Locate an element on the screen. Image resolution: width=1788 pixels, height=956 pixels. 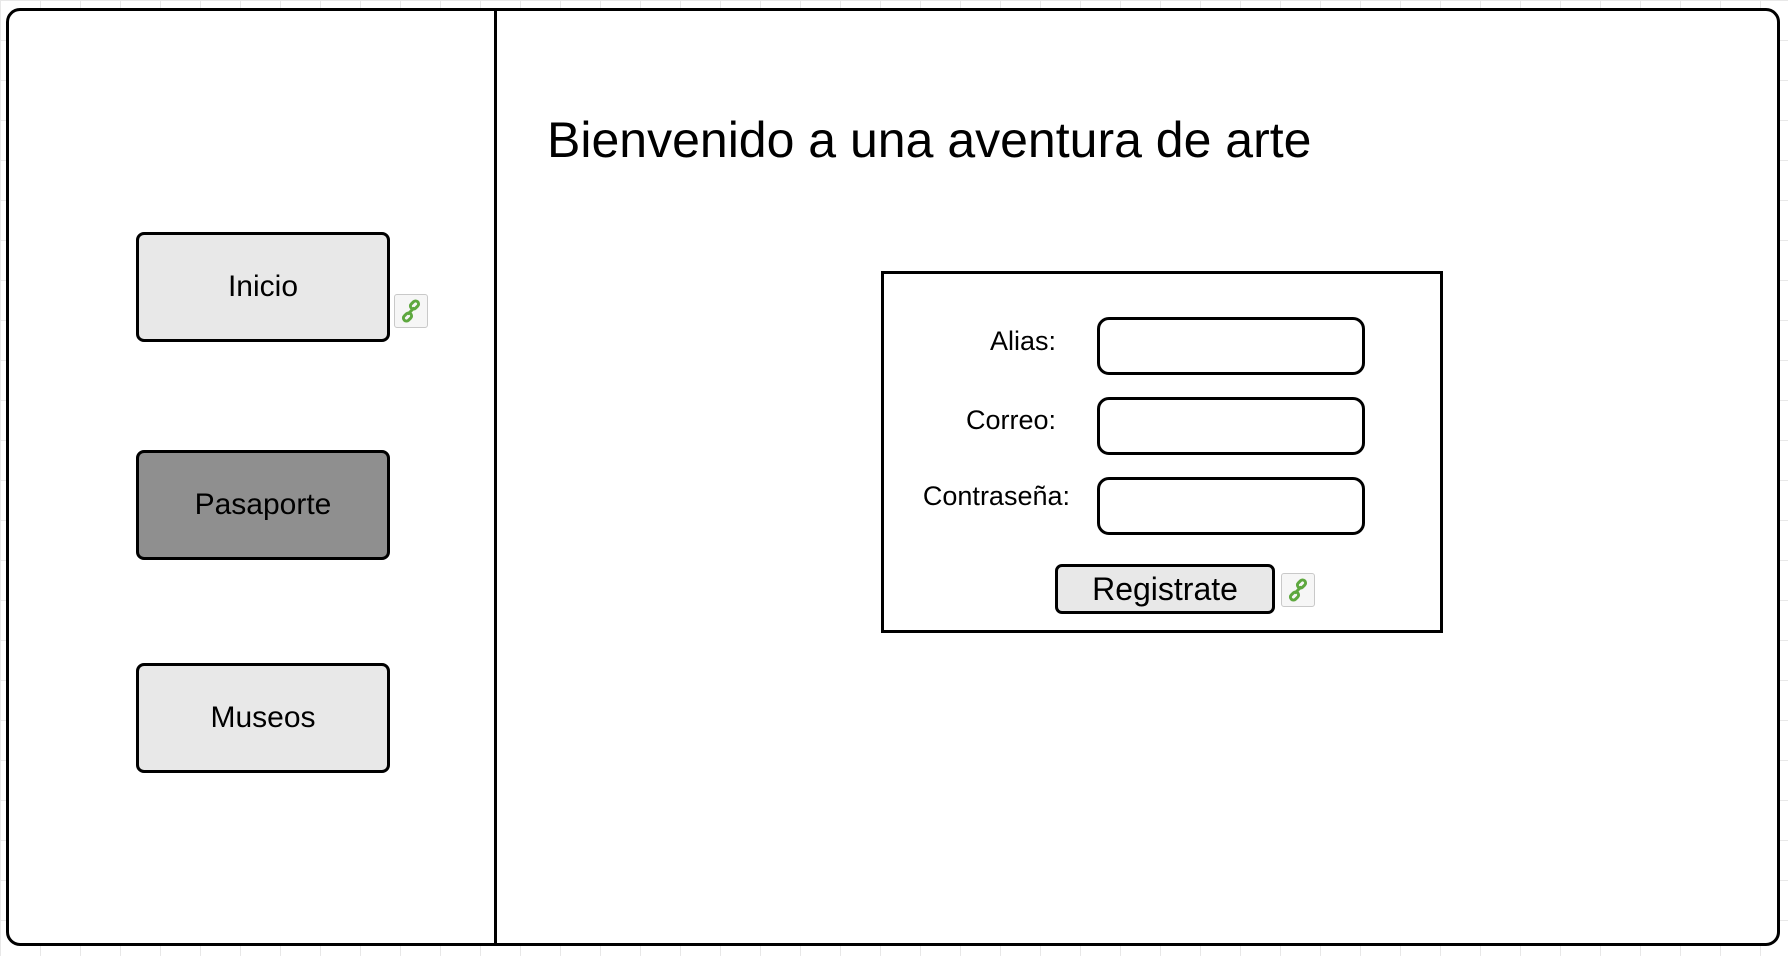
nav-button-pasaporte: Pasaporte is located at coordinates (263, 505).